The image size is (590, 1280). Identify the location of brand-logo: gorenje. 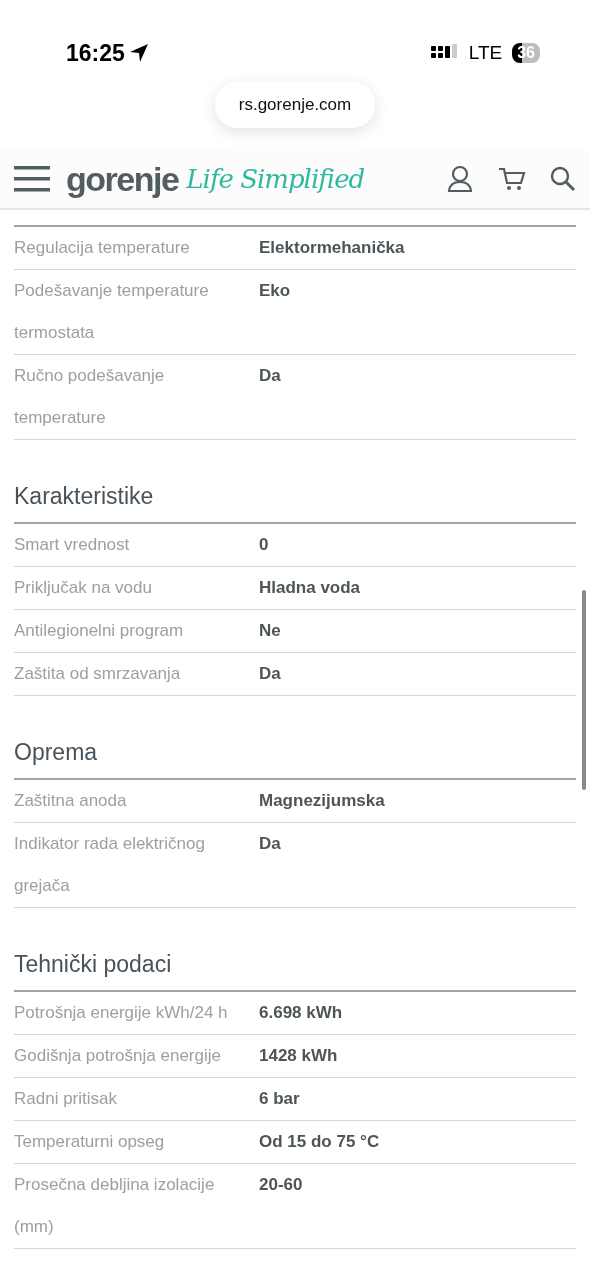
(122, 179).